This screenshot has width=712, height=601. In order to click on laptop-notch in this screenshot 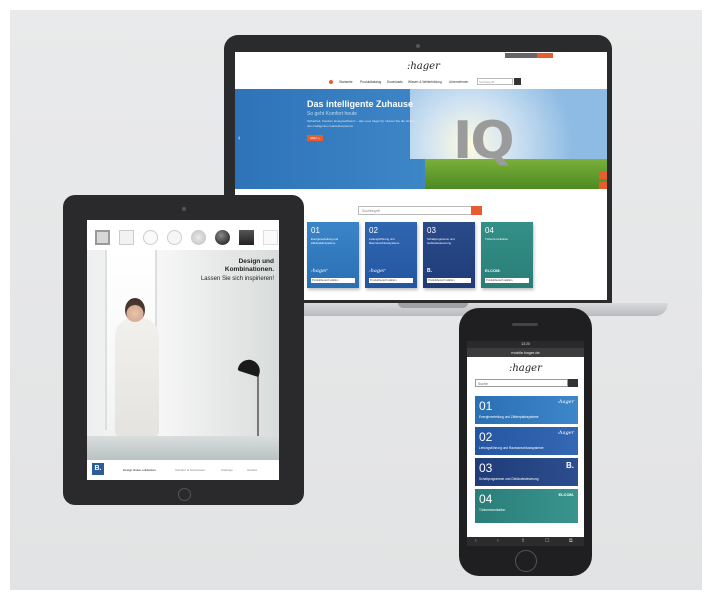, I will do `click(433, 305)`.